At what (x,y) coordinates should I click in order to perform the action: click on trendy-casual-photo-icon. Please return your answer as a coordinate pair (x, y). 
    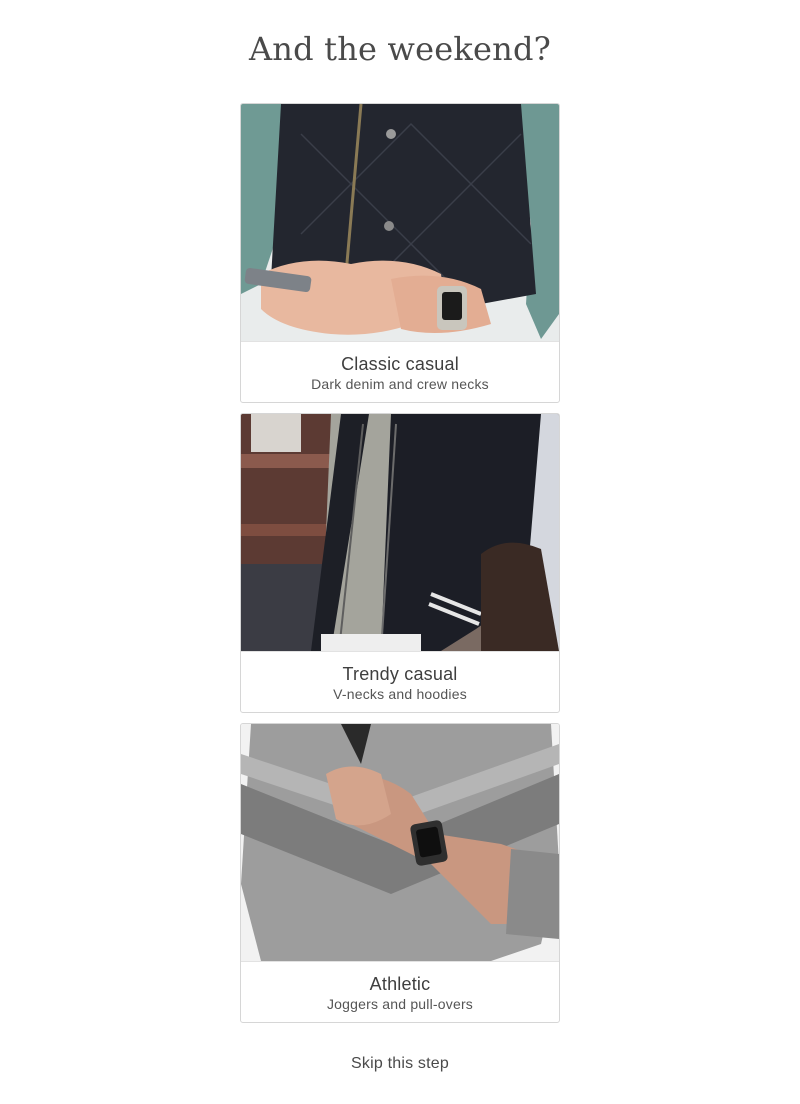
    Looking at the image, I should click on (400, 532).